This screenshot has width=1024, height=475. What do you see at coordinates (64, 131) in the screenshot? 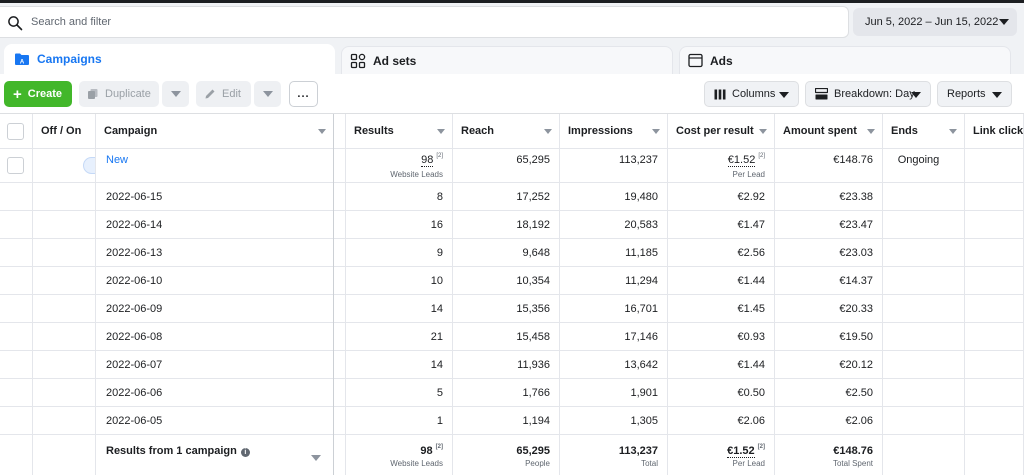
I see `header-offon: Off / On` at bounding box center [64, 131].